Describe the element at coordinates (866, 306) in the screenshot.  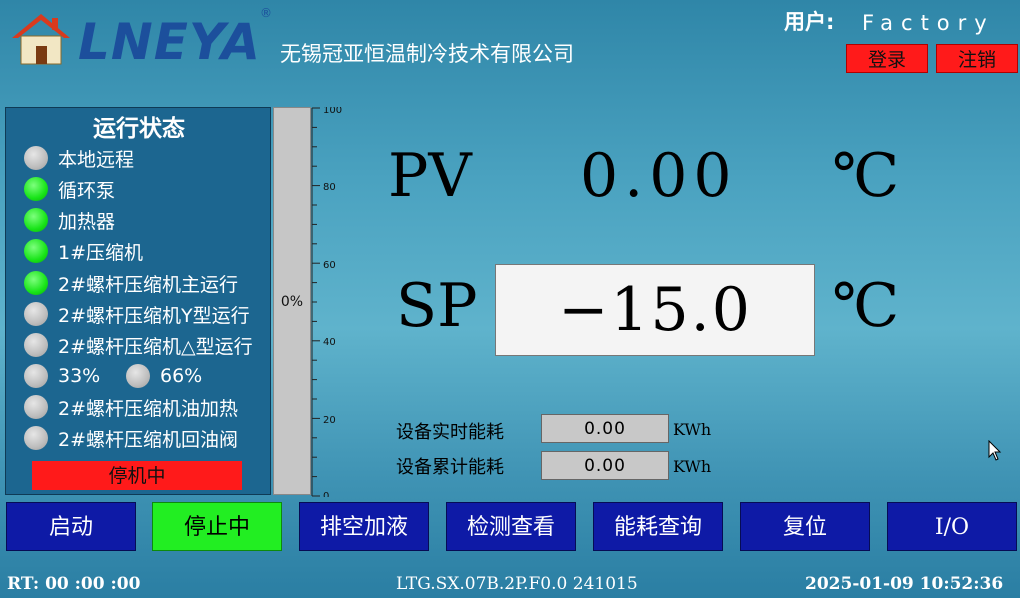
I see `sp-unit: ℃` at that location.